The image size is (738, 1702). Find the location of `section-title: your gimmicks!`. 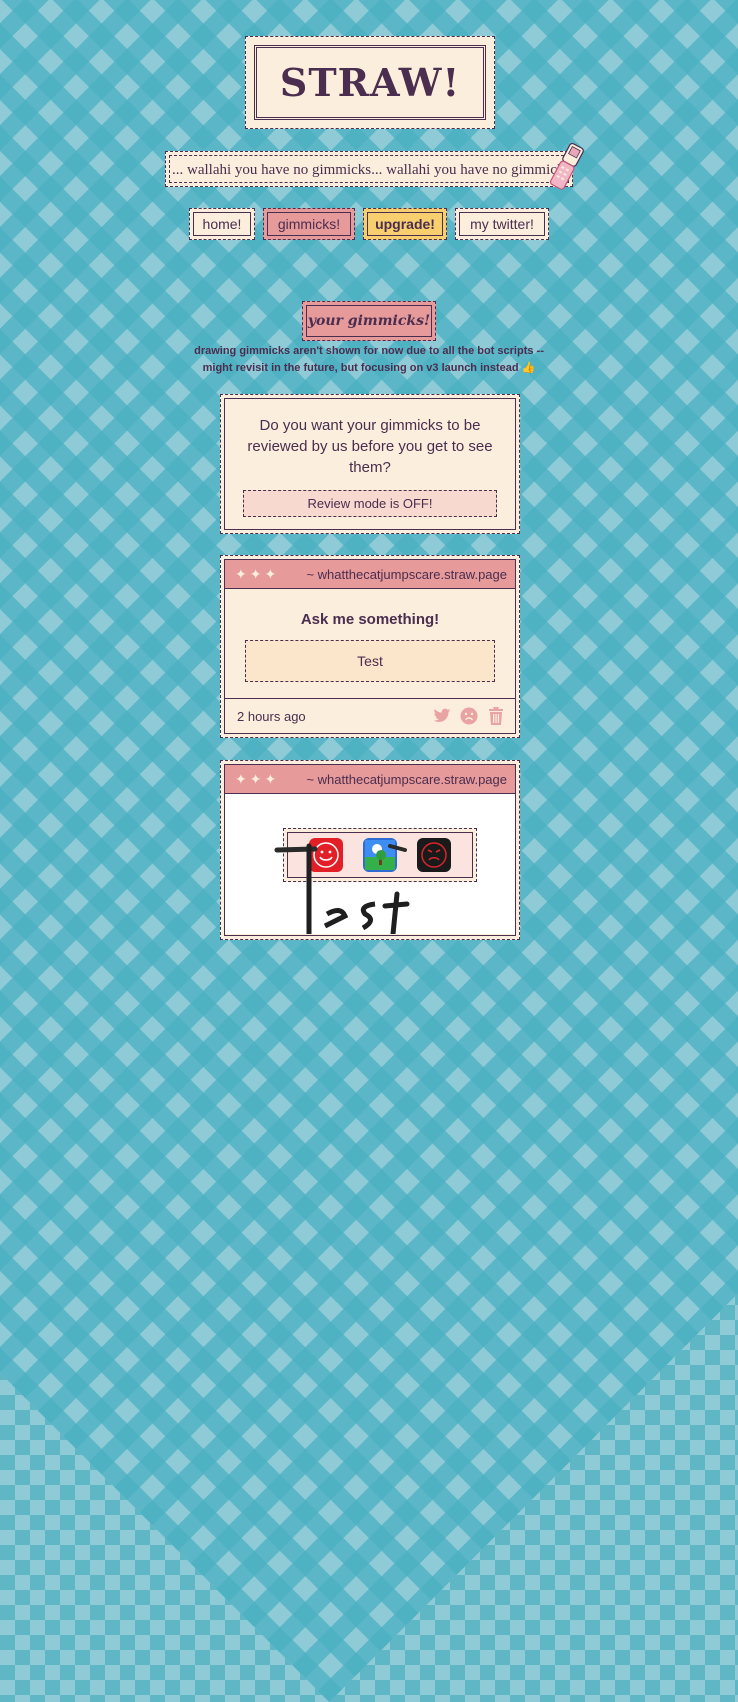

section-title: your gimmicks! is located at coordinates (369, 321).